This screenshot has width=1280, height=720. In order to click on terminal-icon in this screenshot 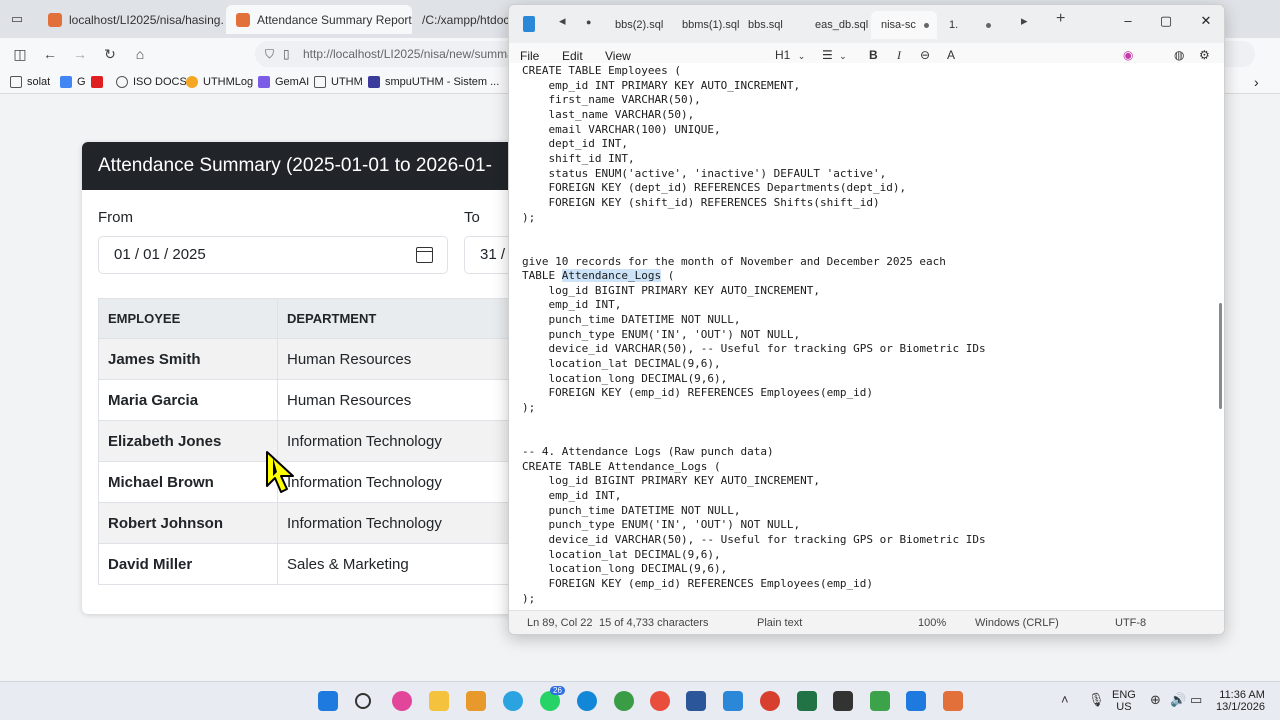, I will do `click(843, 701)`.